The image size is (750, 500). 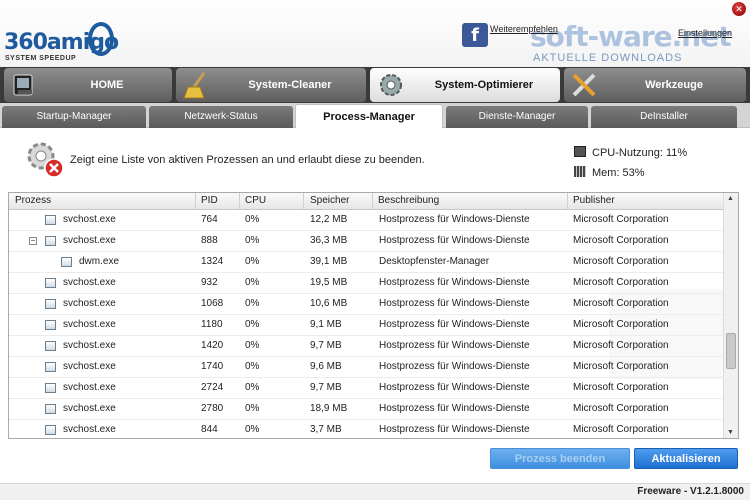 I want to click on process-memory: 9,6 MB, so click(x=326, y=366).